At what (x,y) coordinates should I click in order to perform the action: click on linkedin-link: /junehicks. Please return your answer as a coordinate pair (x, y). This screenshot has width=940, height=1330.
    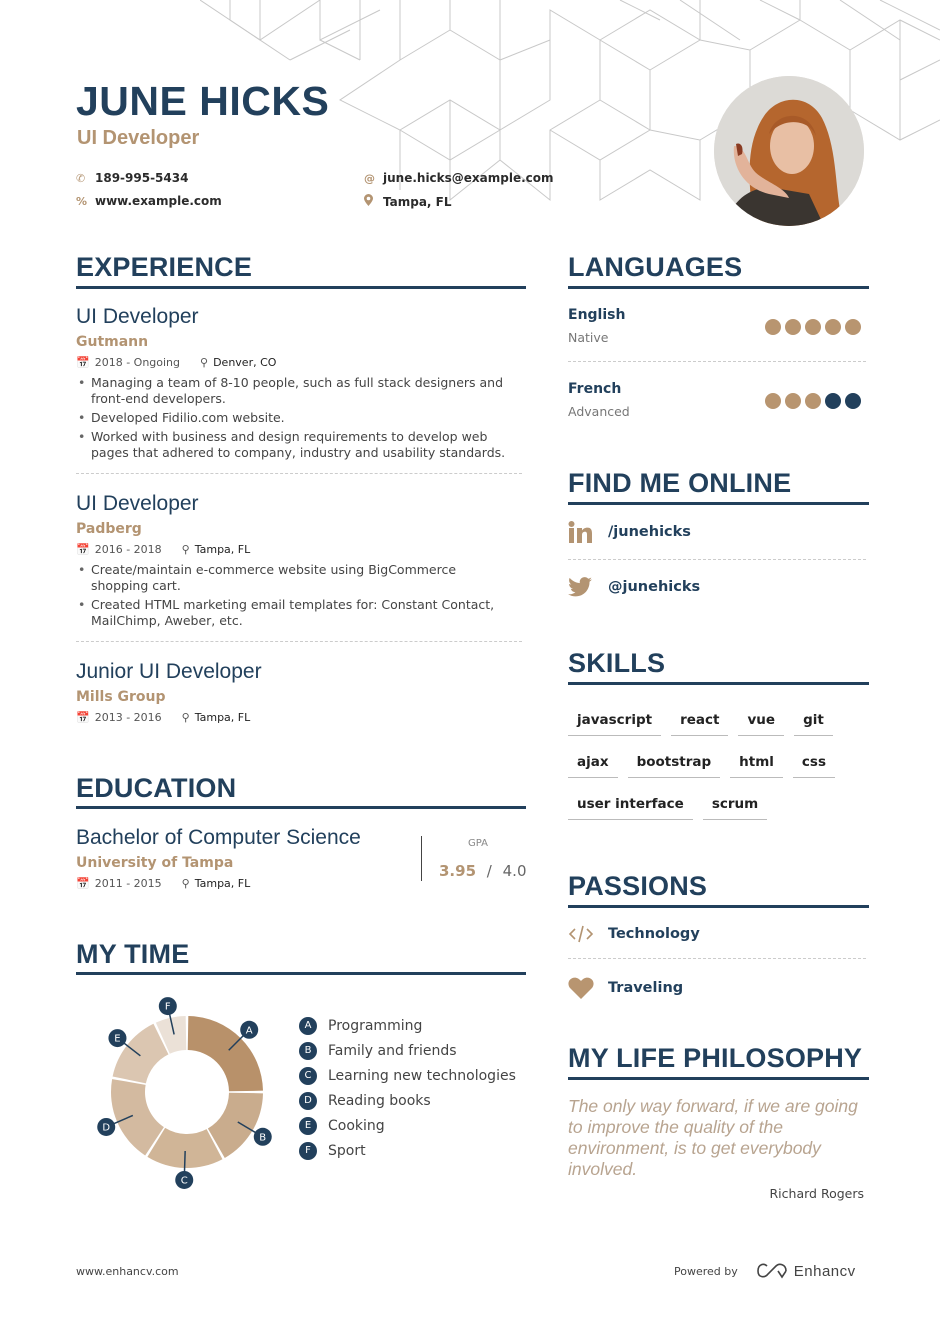
    Looking at the image, I should click on (629, 532).